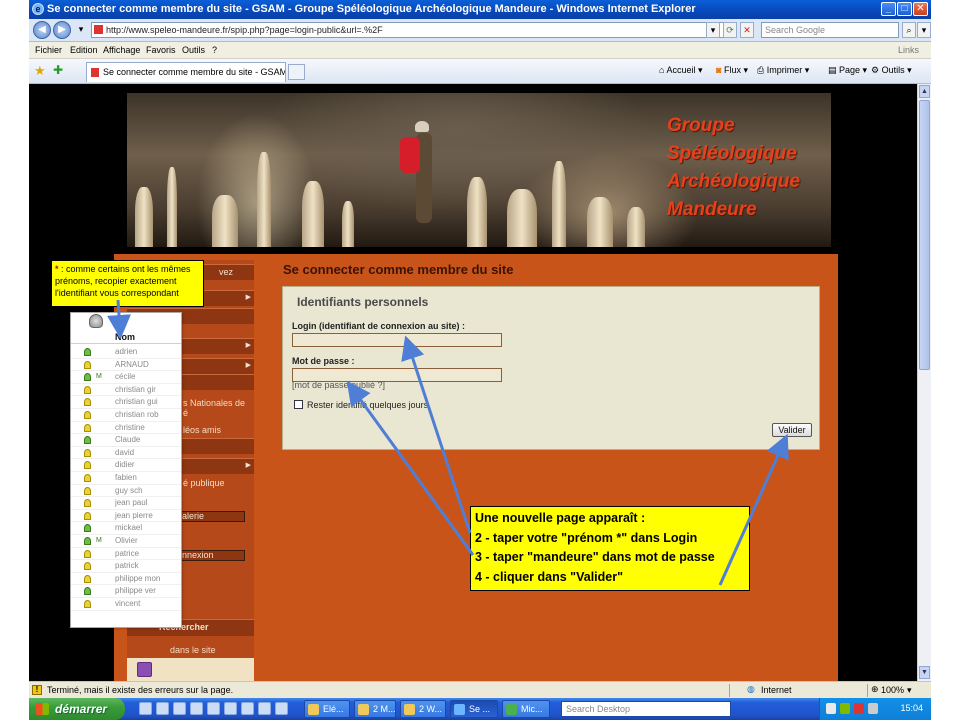 The width and height of the screenshot is (960, 720). Describe the element at coordinates (126, 491) in the screenshot. I see `name-list-item: guy sch` at that location.